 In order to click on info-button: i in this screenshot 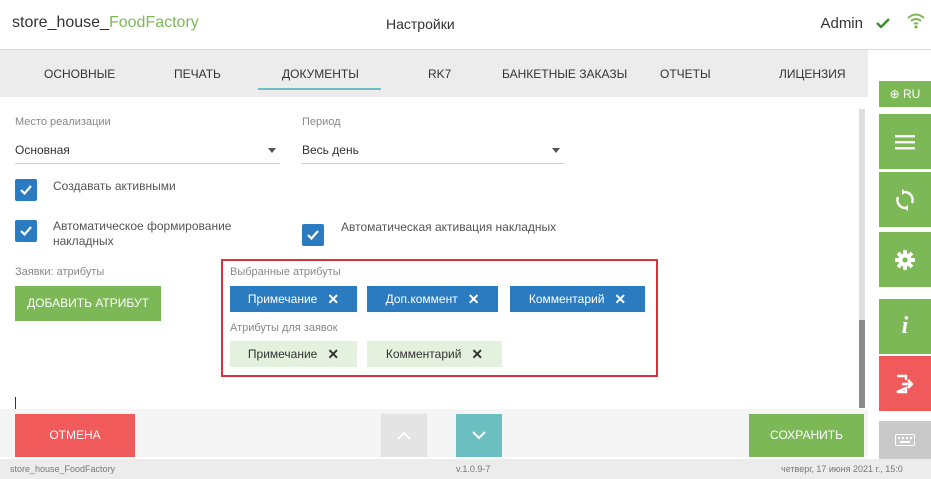, I will do `click(905, 326)`.